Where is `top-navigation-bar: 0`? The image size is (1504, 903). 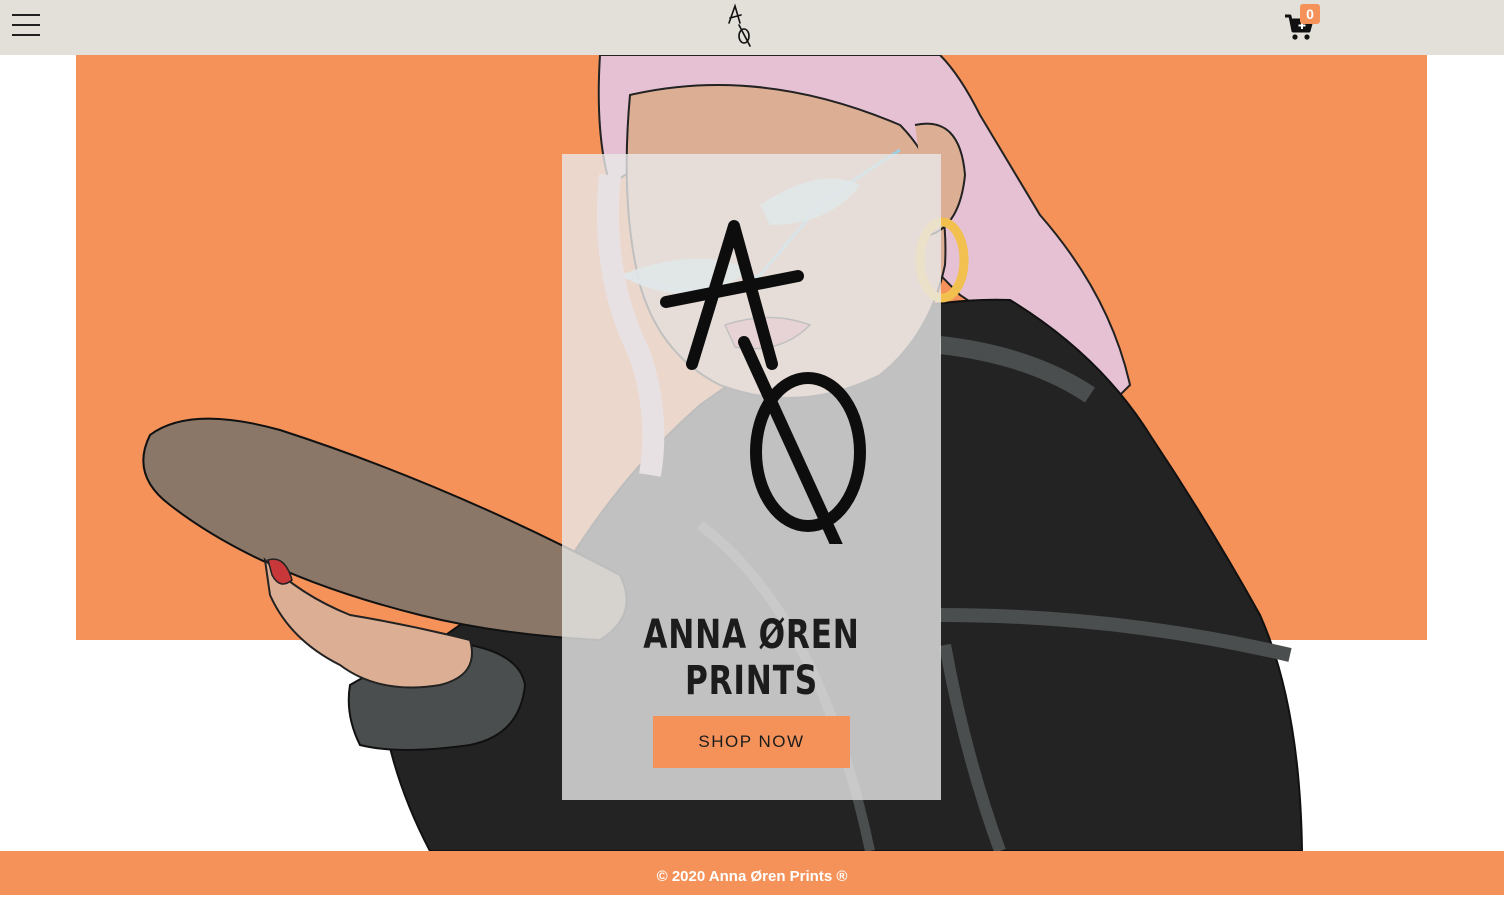 top-navigation-bar: 0 is located at coordinates (752, 27).